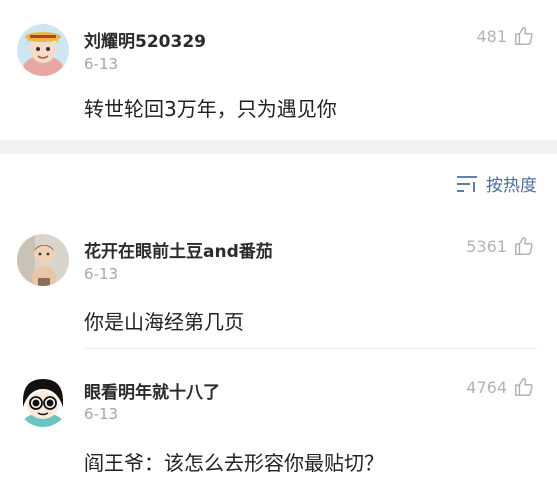 The width and height of the screenshot is (557, 484). Describe the element at coordinates (467, 183) in the screenshot. I see `sort-lines-icon` at that location.